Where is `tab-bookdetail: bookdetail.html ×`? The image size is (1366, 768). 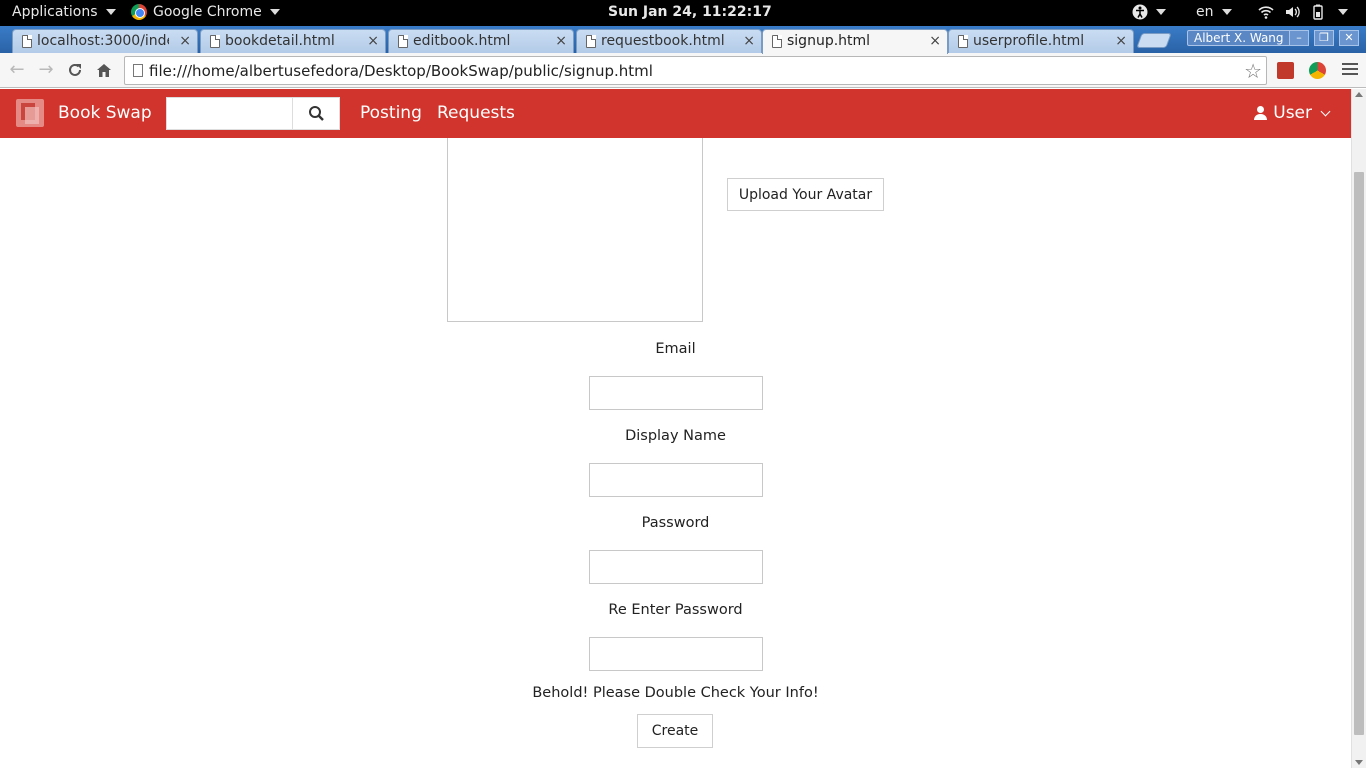 tab-bookdetail: bookdetail.html × is located at coordinates (293, 41).